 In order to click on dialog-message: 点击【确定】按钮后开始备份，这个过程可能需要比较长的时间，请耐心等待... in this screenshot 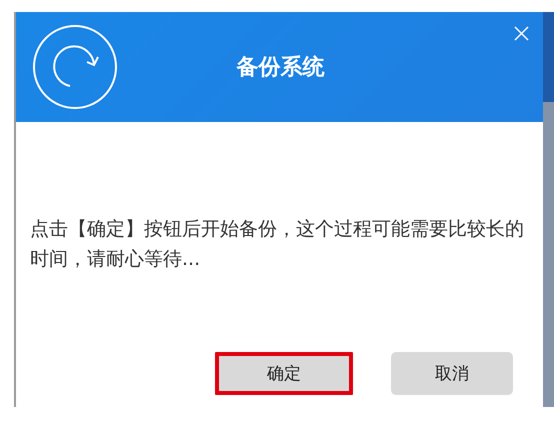, I will do `click(277, 244)`.